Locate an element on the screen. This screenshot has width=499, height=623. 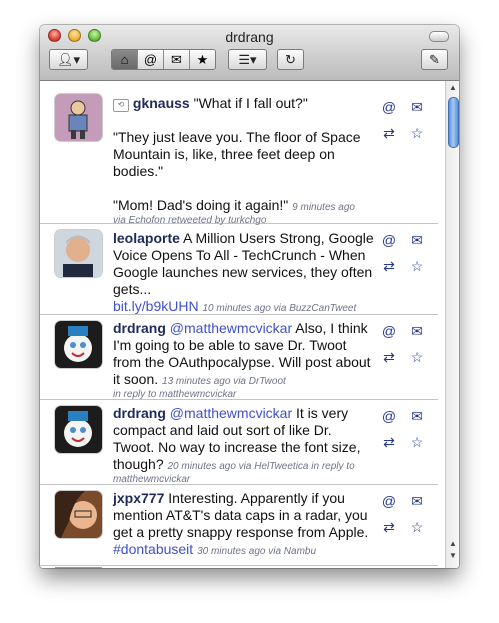
refresh-icon: ↻ is located at coordinates (290, 59).